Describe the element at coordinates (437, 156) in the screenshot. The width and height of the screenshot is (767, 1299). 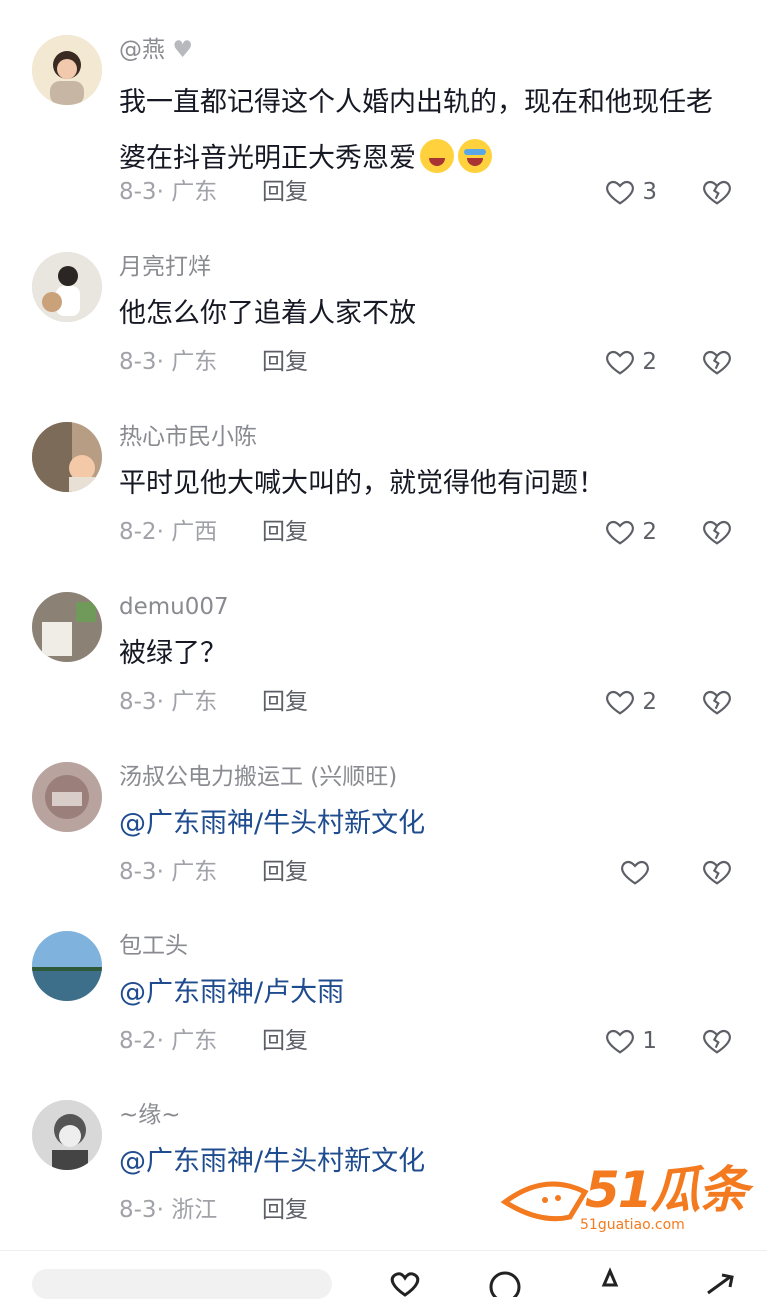
I see `dizzy-face-emoji-icon` at that location.